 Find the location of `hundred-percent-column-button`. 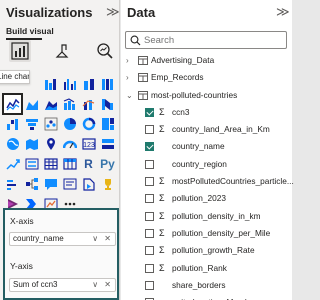

hundred-percent-column-button is located at coordinates (107, 84).